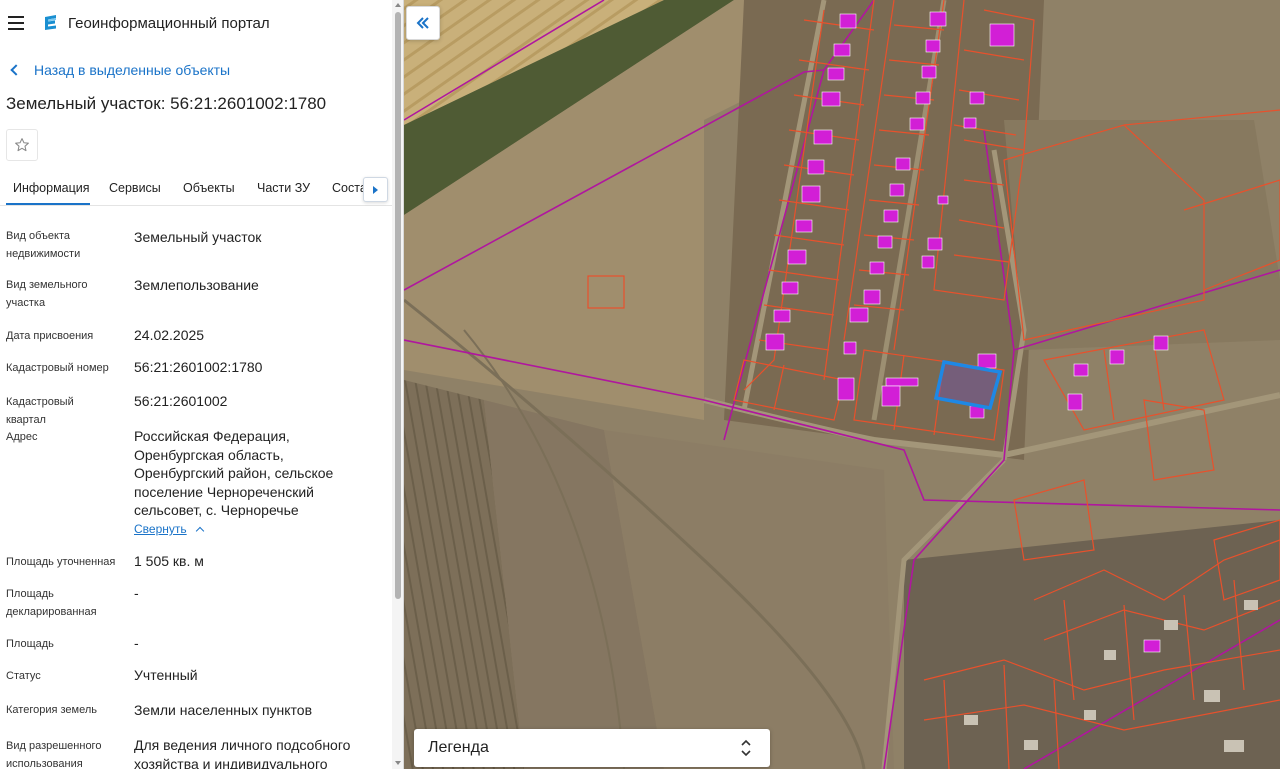 The image size is (1280, 769). What do you see at coordinates (54, 754) in the screenshot?
I see `property-label: Вид разрешенного использования` at bounding box center [54, 754].